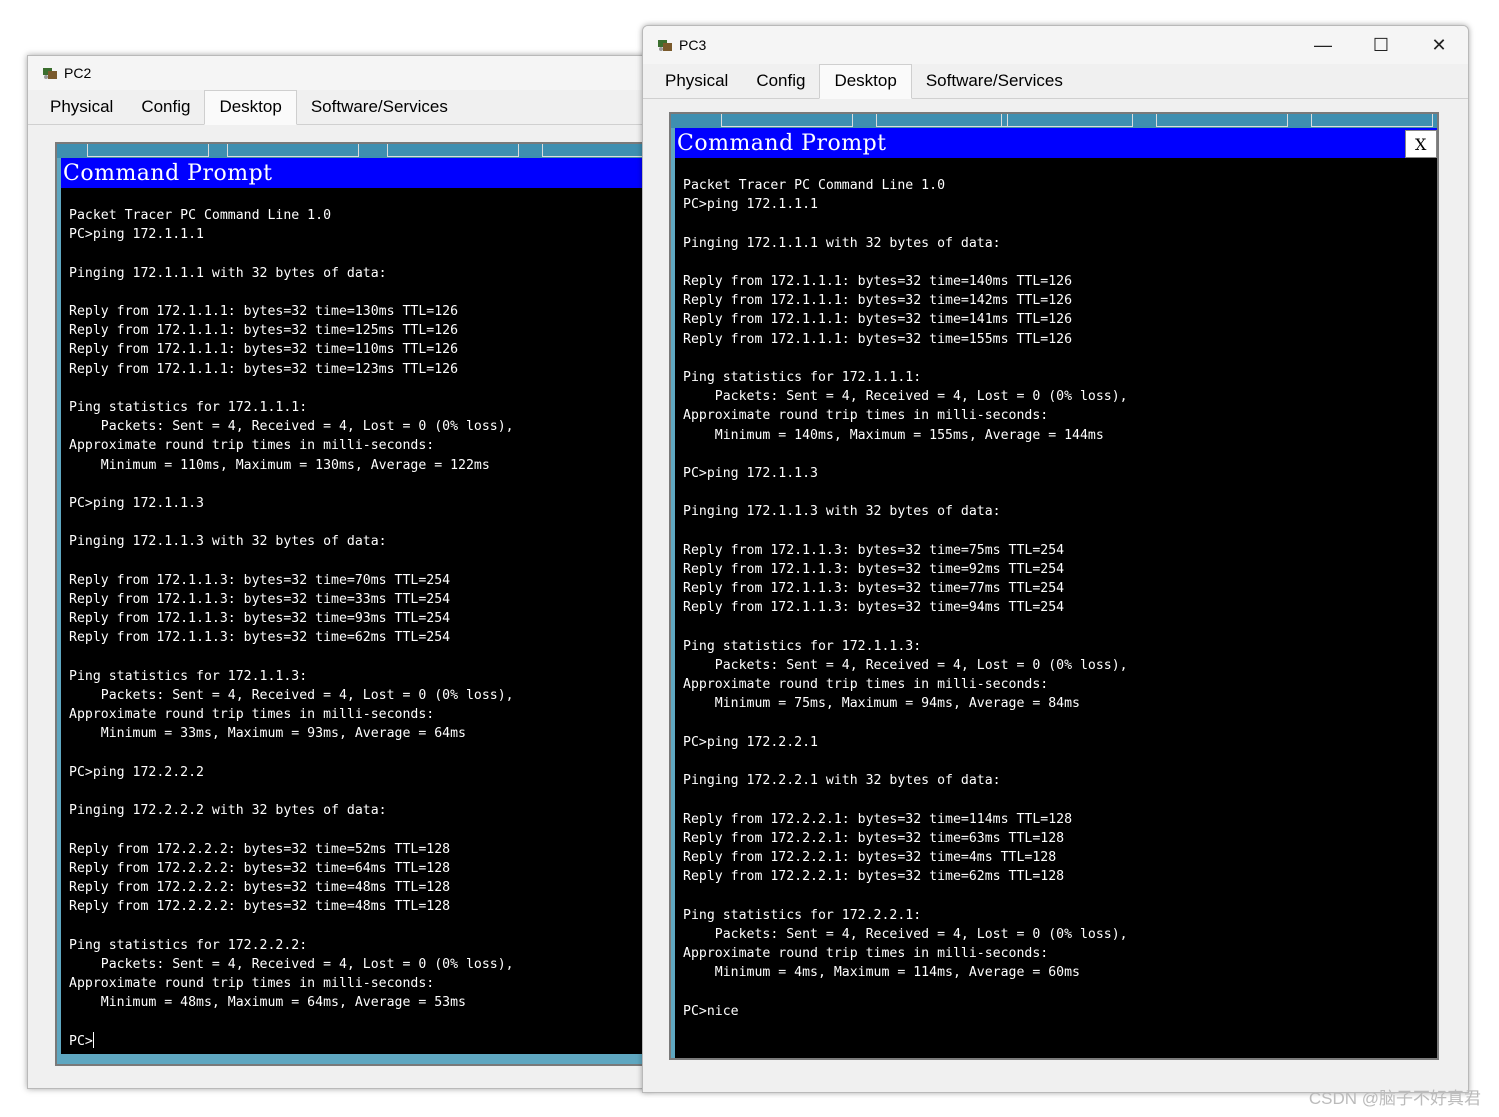  I want to click on maximize-button: ☐, so click(1381, 45).